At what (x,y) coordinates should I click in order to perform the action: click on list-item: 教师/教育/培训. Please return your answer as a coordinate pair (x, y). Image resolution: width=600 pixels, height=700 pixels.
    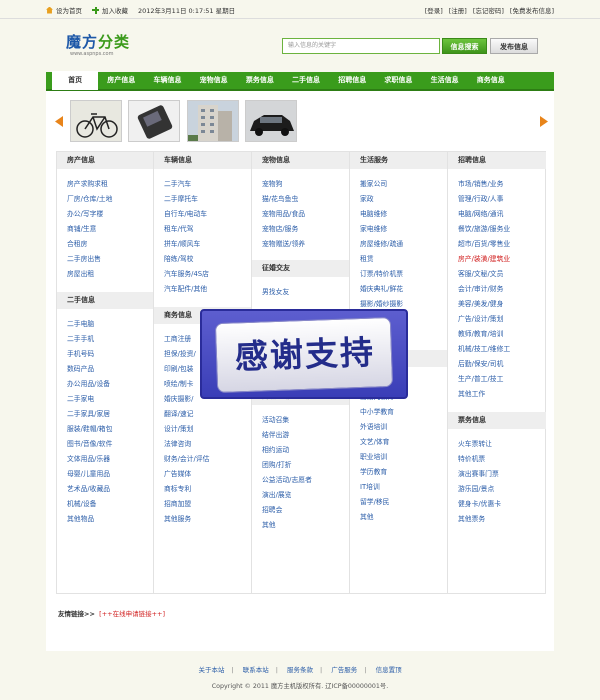
    Looking at the image, I should click on (497, 334).